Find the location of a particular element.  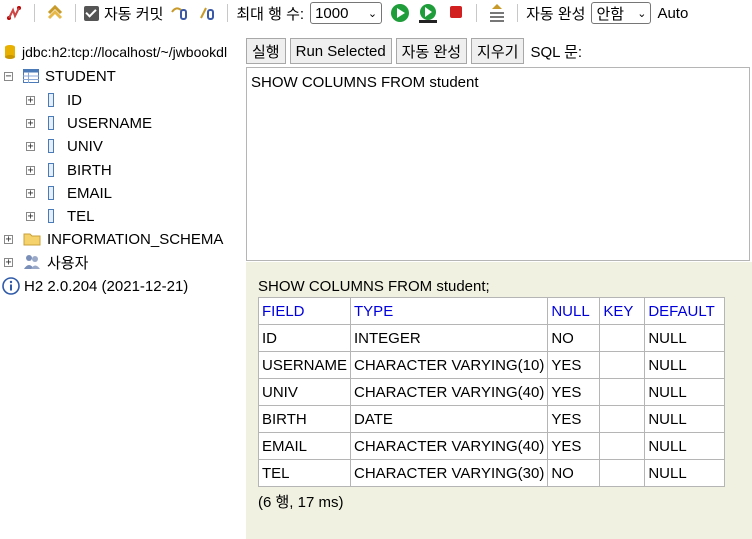

table-icon is located at coordinates (31, 76).